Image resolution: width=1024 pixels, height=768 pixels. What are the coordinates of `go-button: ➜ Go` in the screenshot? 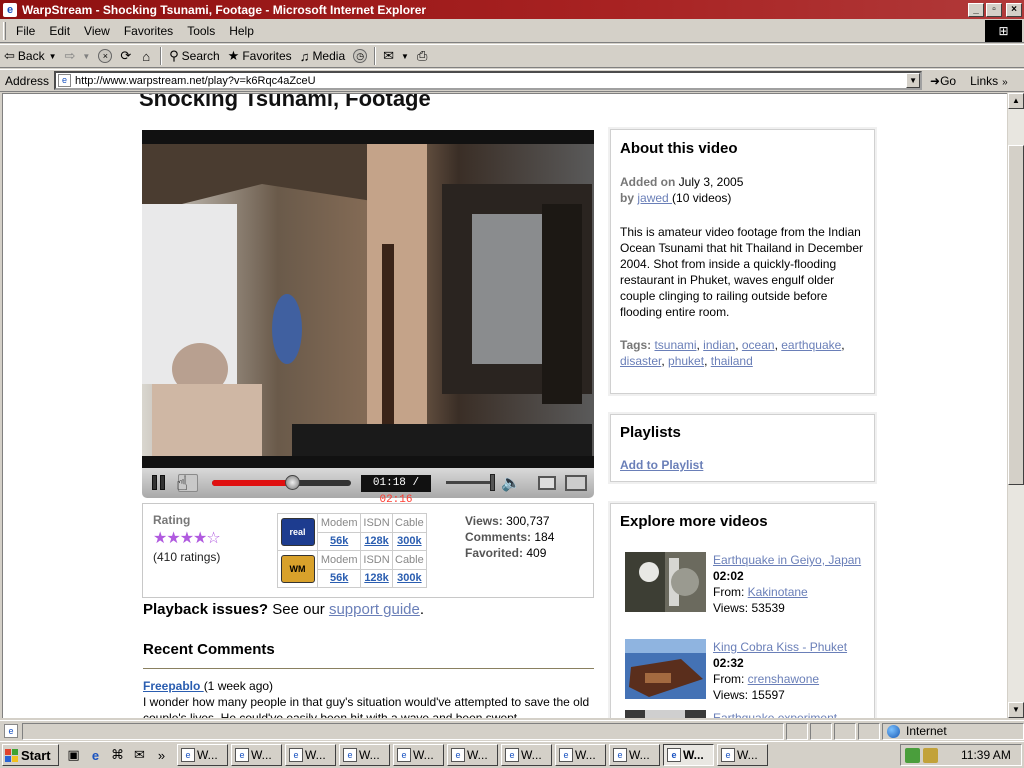 It's located at (943, 81).